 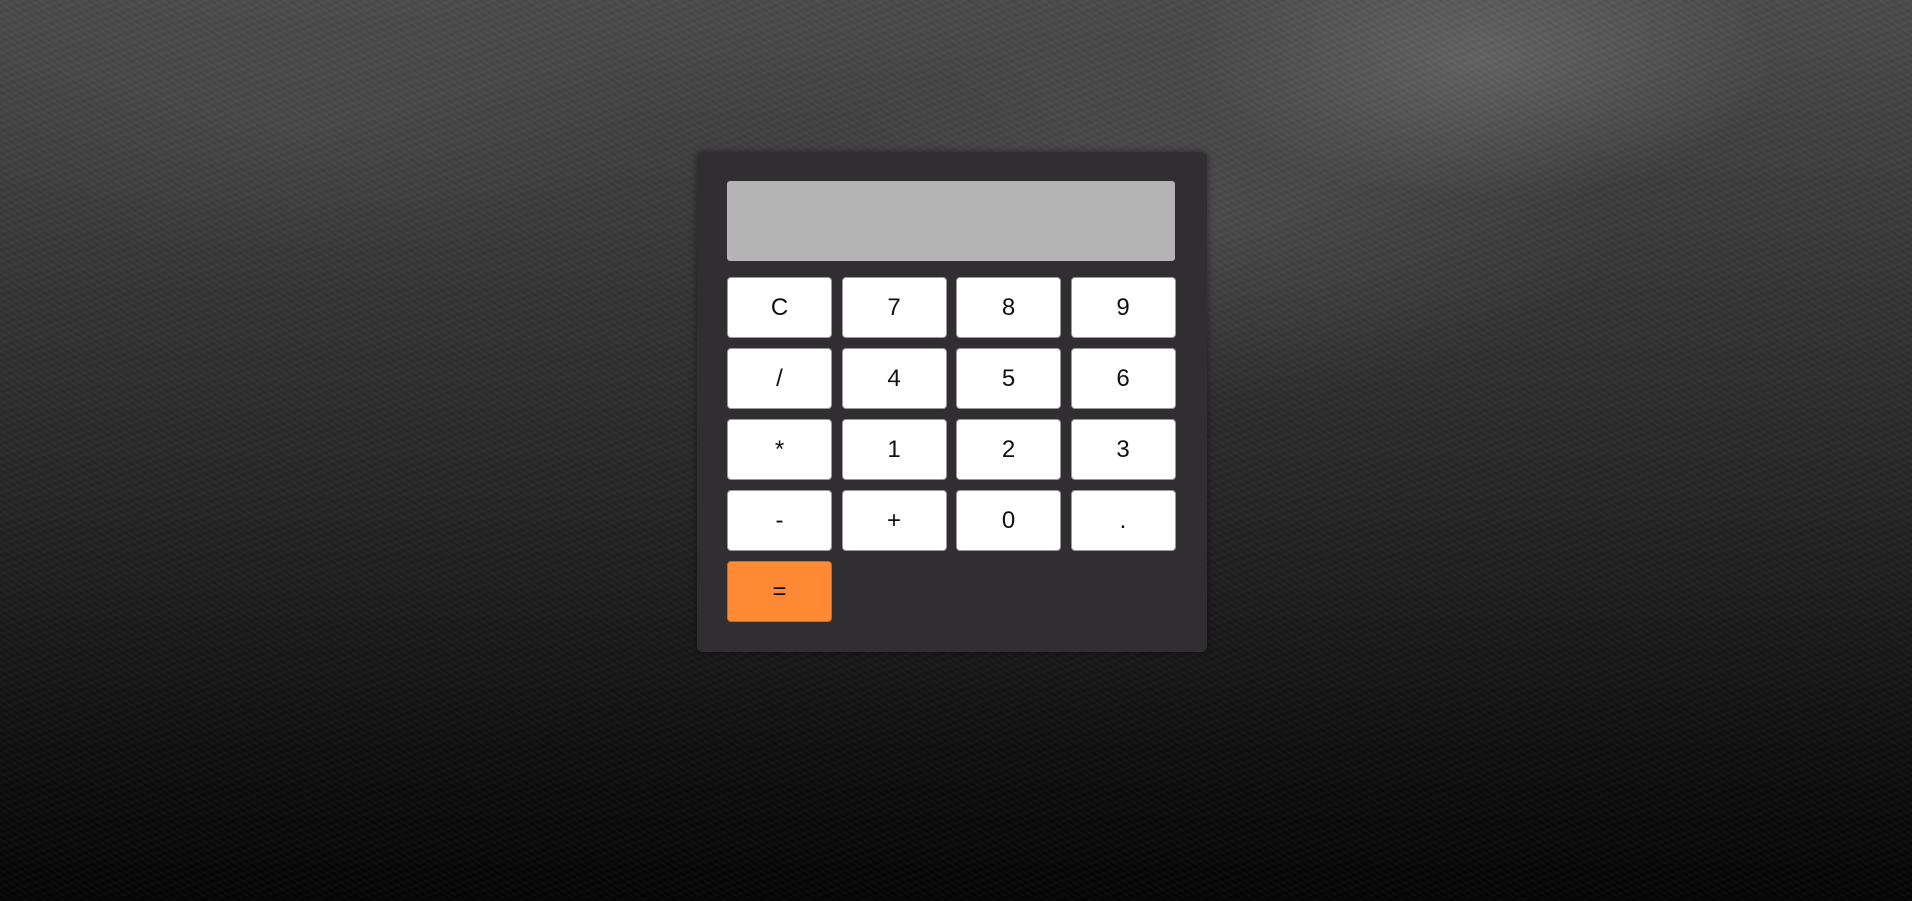 What do you see at coordinates (894, 307) in the screenshot?
I see `digit-7-button: 7` at bounding box center [894, 307].